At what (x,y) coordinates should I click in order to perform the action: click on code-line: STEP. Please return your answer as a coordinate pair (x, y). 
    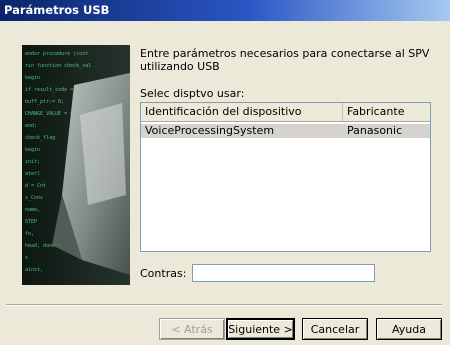
    Looking at the image, I should click on (31, 222).